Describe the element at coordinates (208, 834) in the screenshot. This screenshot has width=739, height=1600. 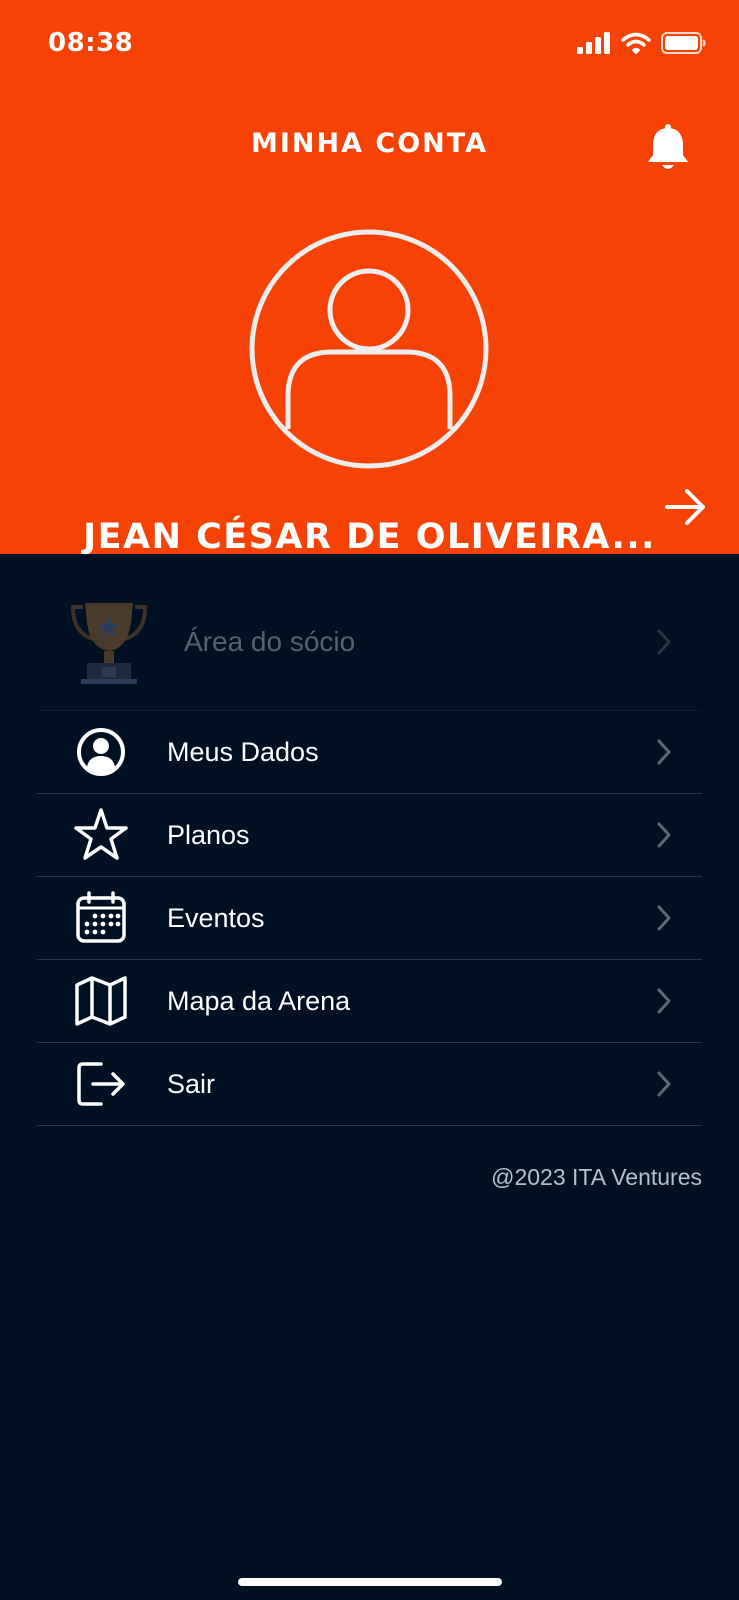
I see `menu-item-label: Planos` at that location.